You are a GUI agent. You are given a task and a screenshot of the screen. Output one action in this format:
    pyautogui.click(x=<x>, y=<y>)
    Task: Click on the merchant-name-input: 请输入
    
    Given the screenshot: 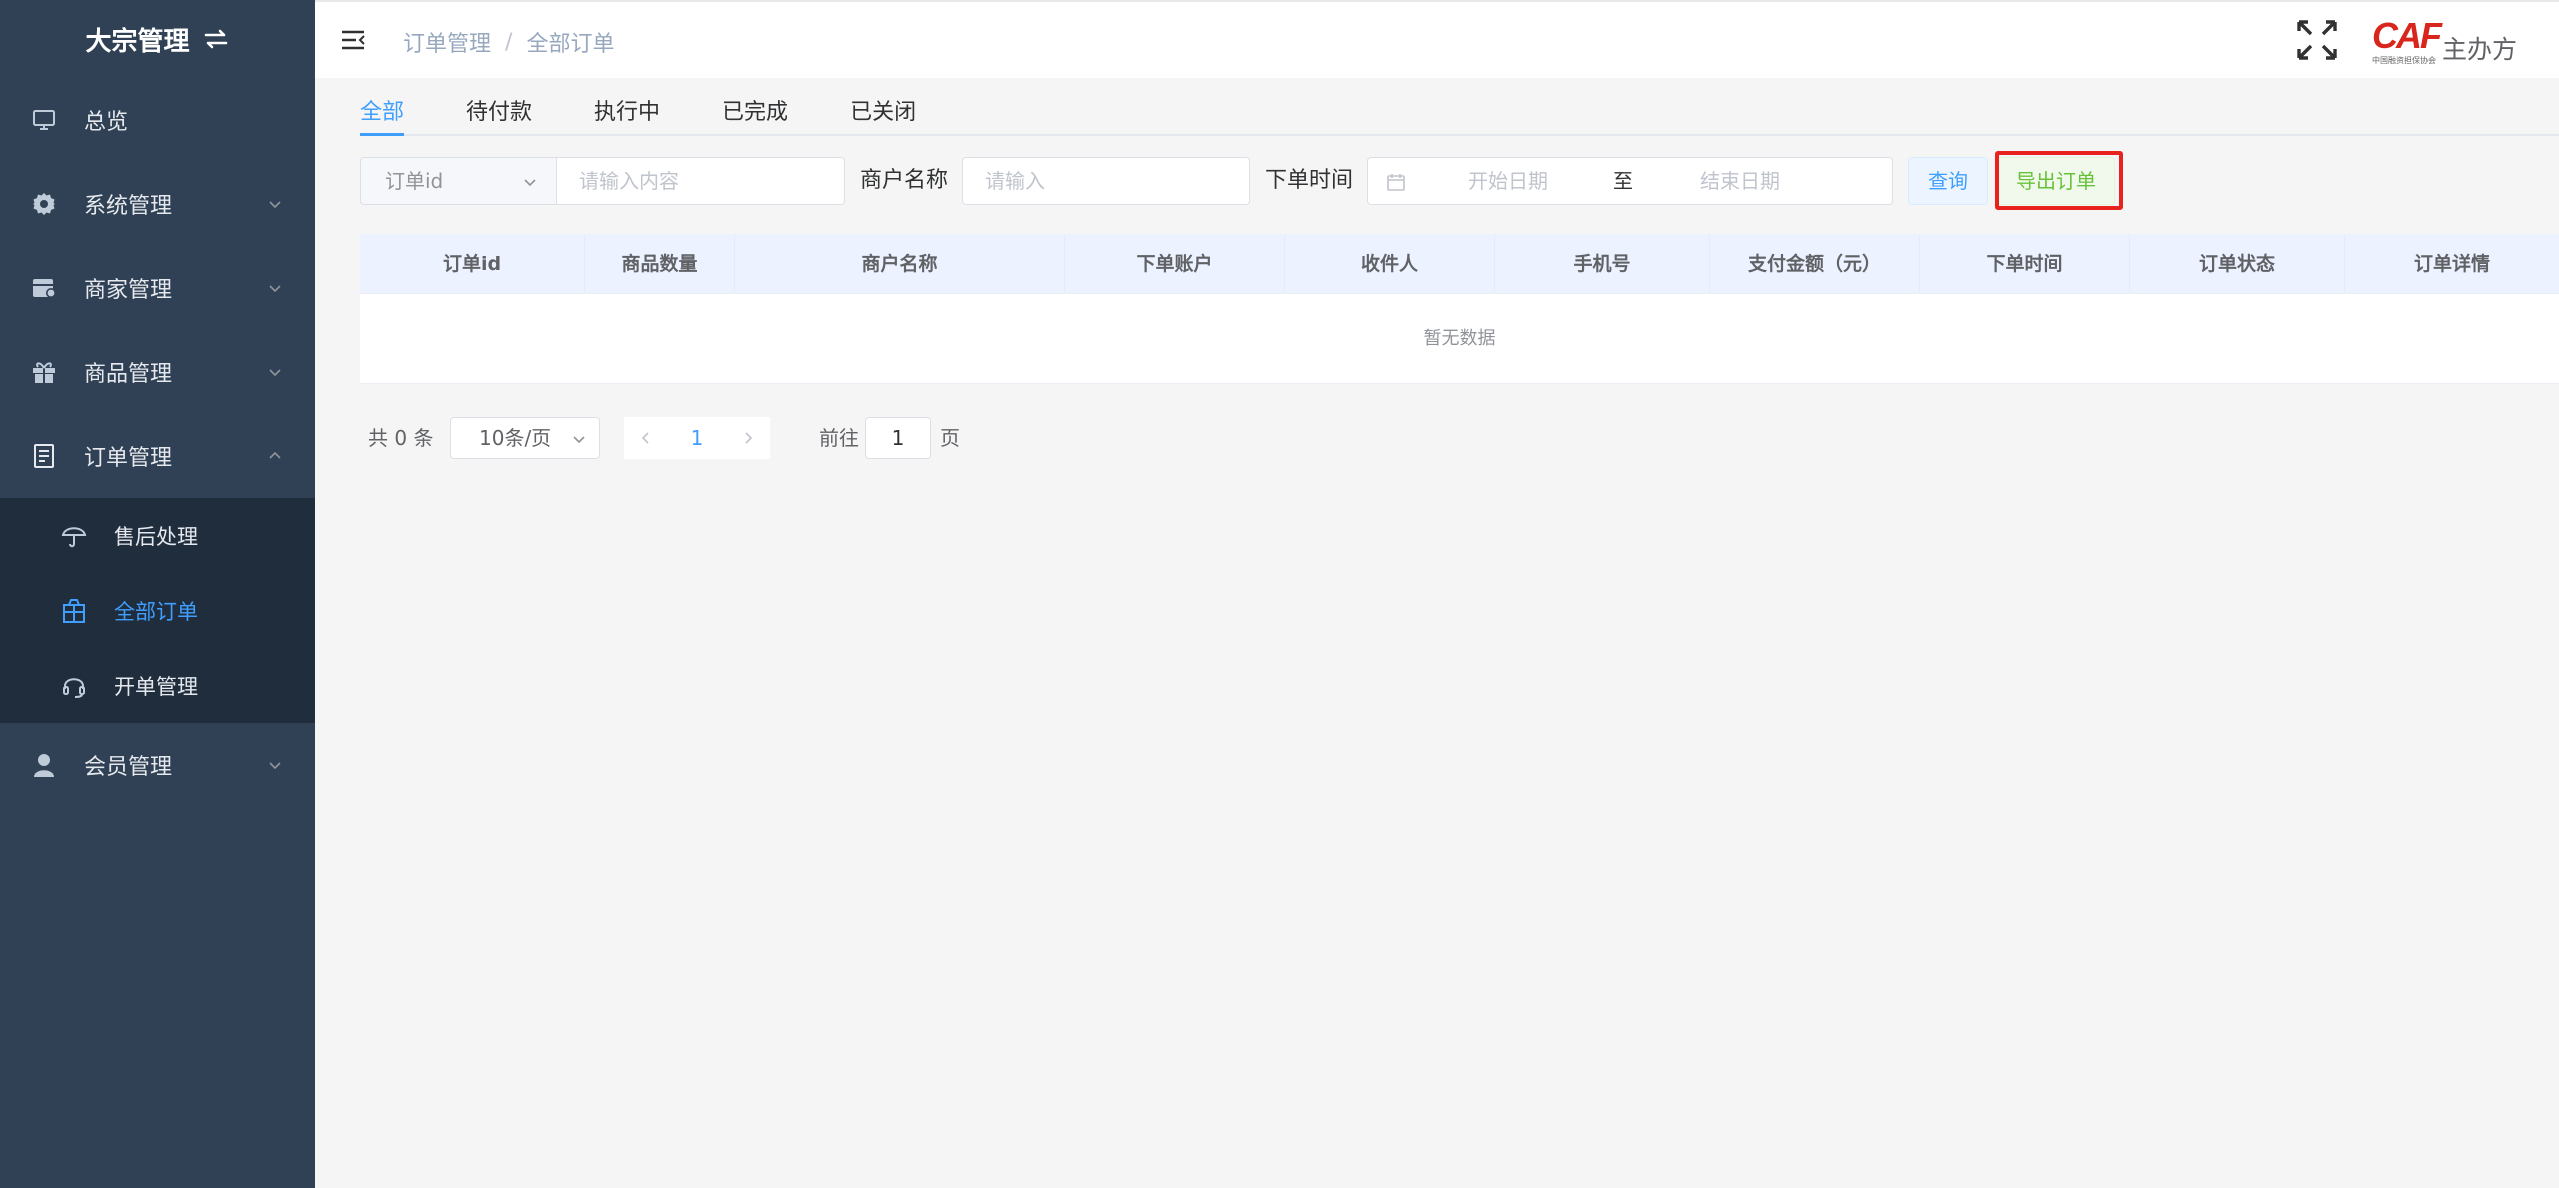 What is the action you would take?
    pyautogui.click(x=1106, y=181)
    